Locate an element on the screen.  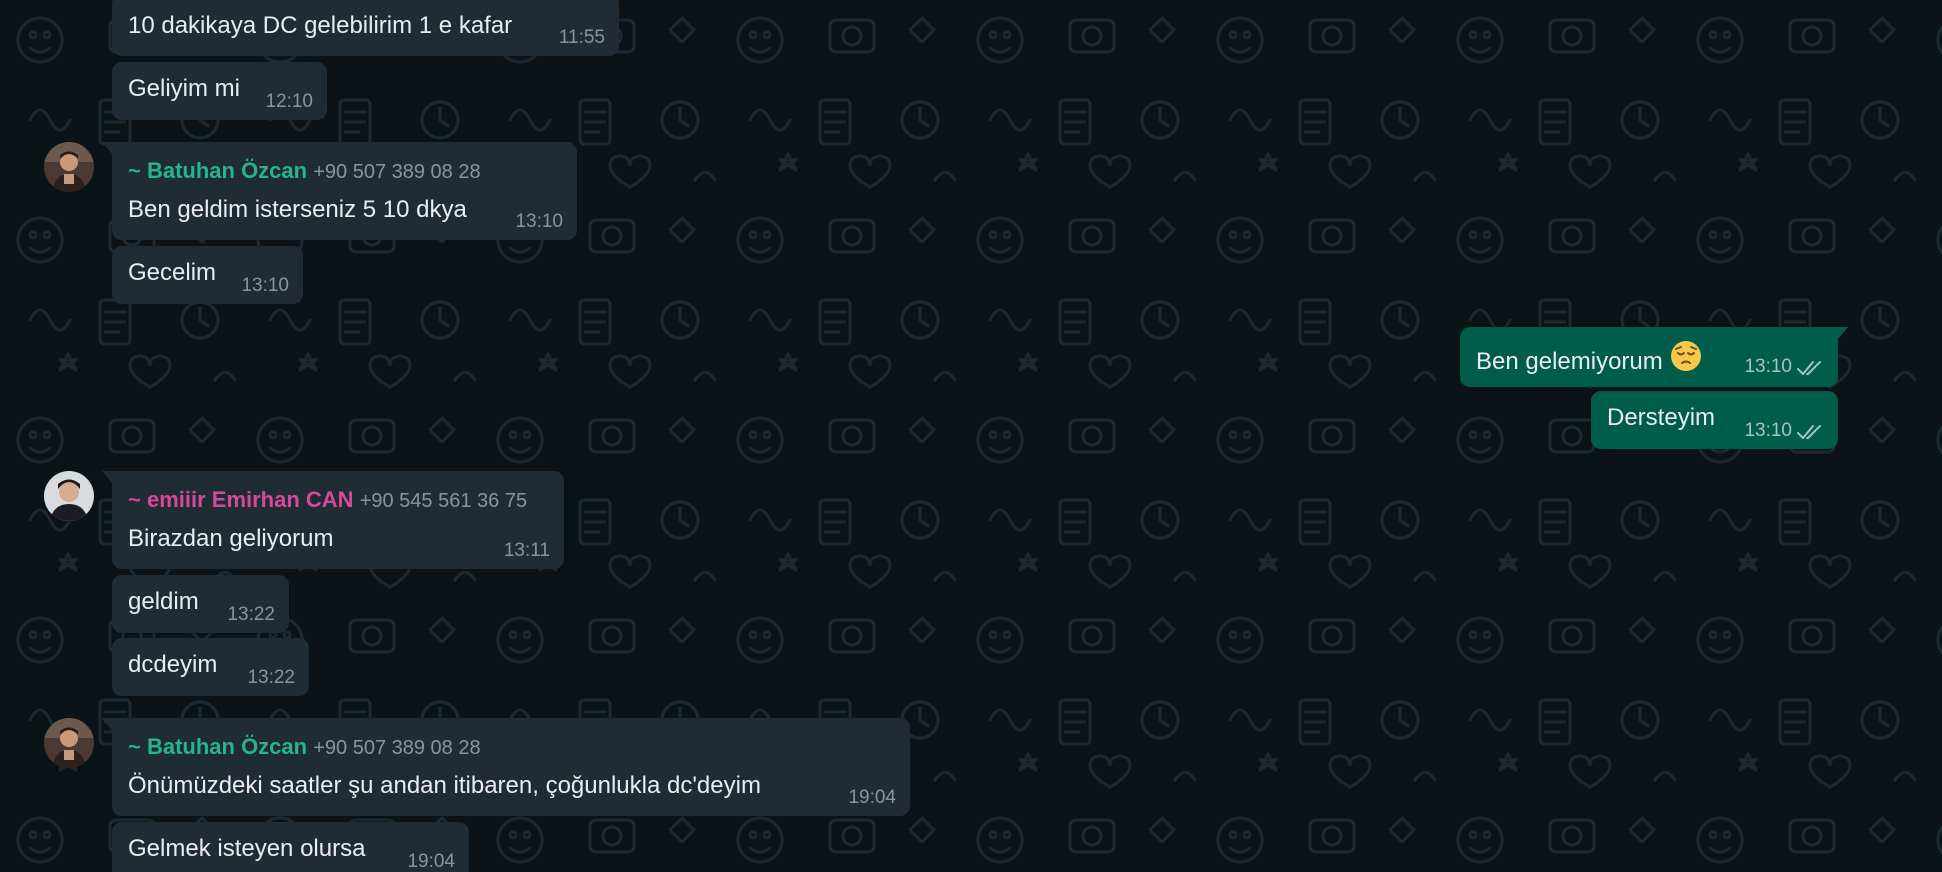
message-bubble: geldim 13:22 is located at coordinates (200, 604).